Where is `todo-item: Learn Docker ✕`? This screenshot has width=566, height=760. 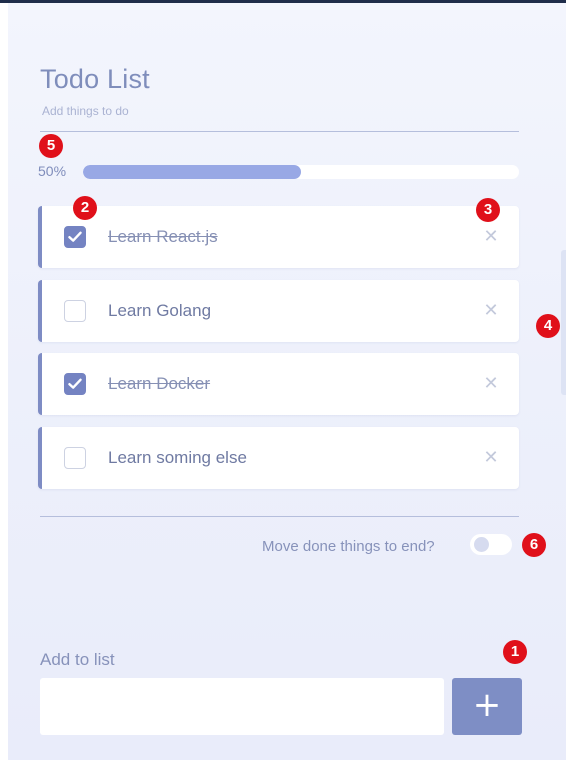 todo-item: Learn Docker ✕ is located at coordinates (278, 384).